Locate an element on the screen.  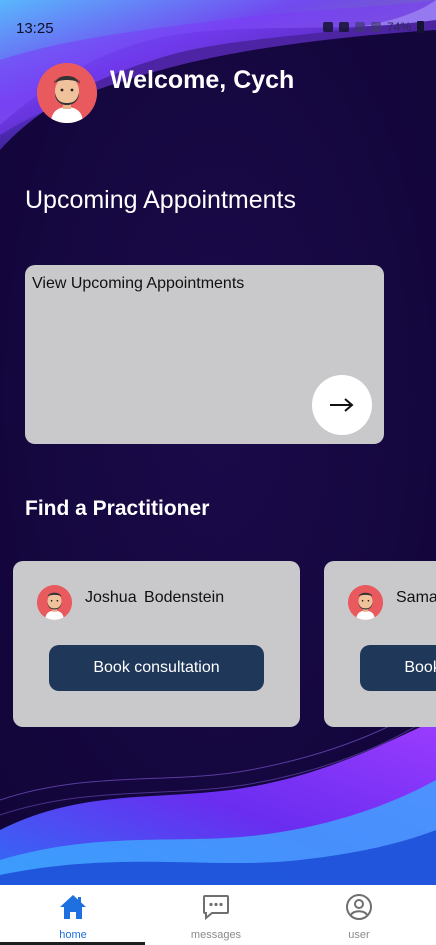
lock-icon is located at coordinates (327, 27).